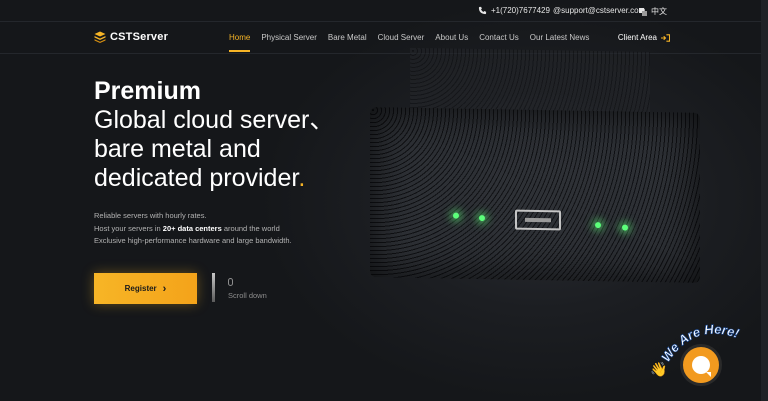  What do you see at coordinates (128, 228) in the screenshot?
I see `desc-line-2-start: Host your servers in` at bounding box center [128, 228].